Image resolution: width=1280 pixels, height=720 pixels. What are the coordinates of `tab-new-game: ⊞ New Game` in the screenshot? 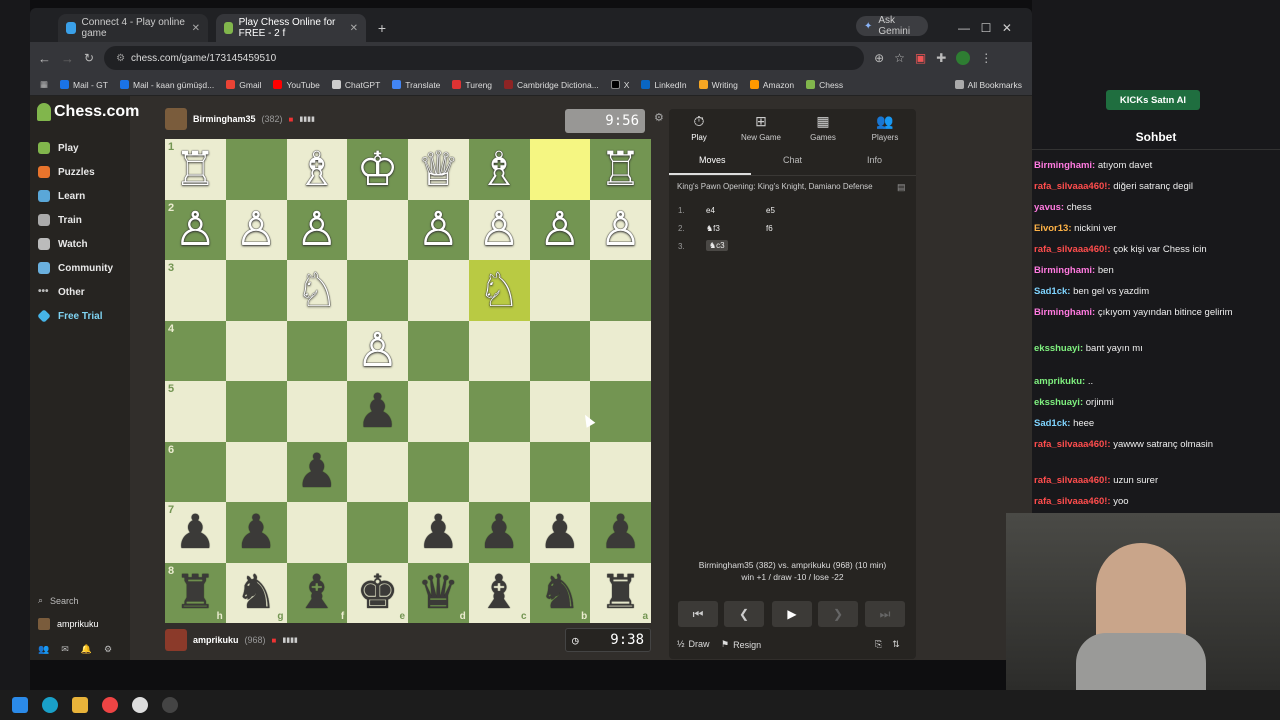 It's located at (761, 127).